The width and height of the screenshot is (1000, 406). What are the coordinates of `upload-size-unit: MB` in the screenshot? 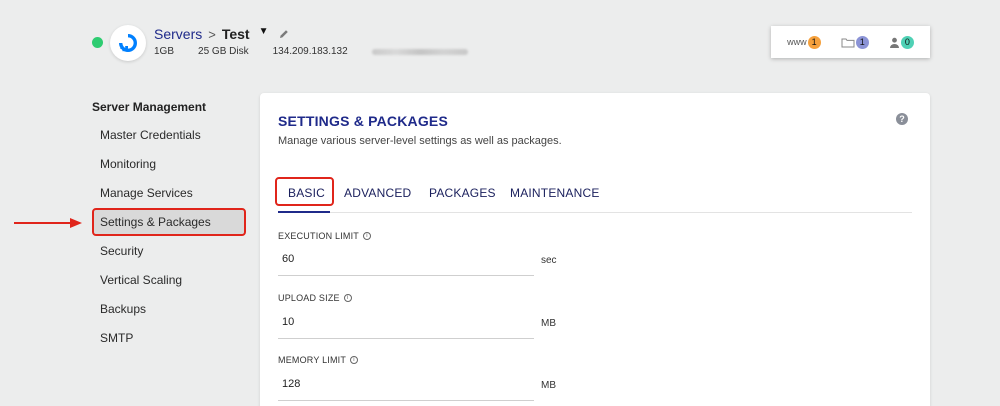 It's located at (548, 323).